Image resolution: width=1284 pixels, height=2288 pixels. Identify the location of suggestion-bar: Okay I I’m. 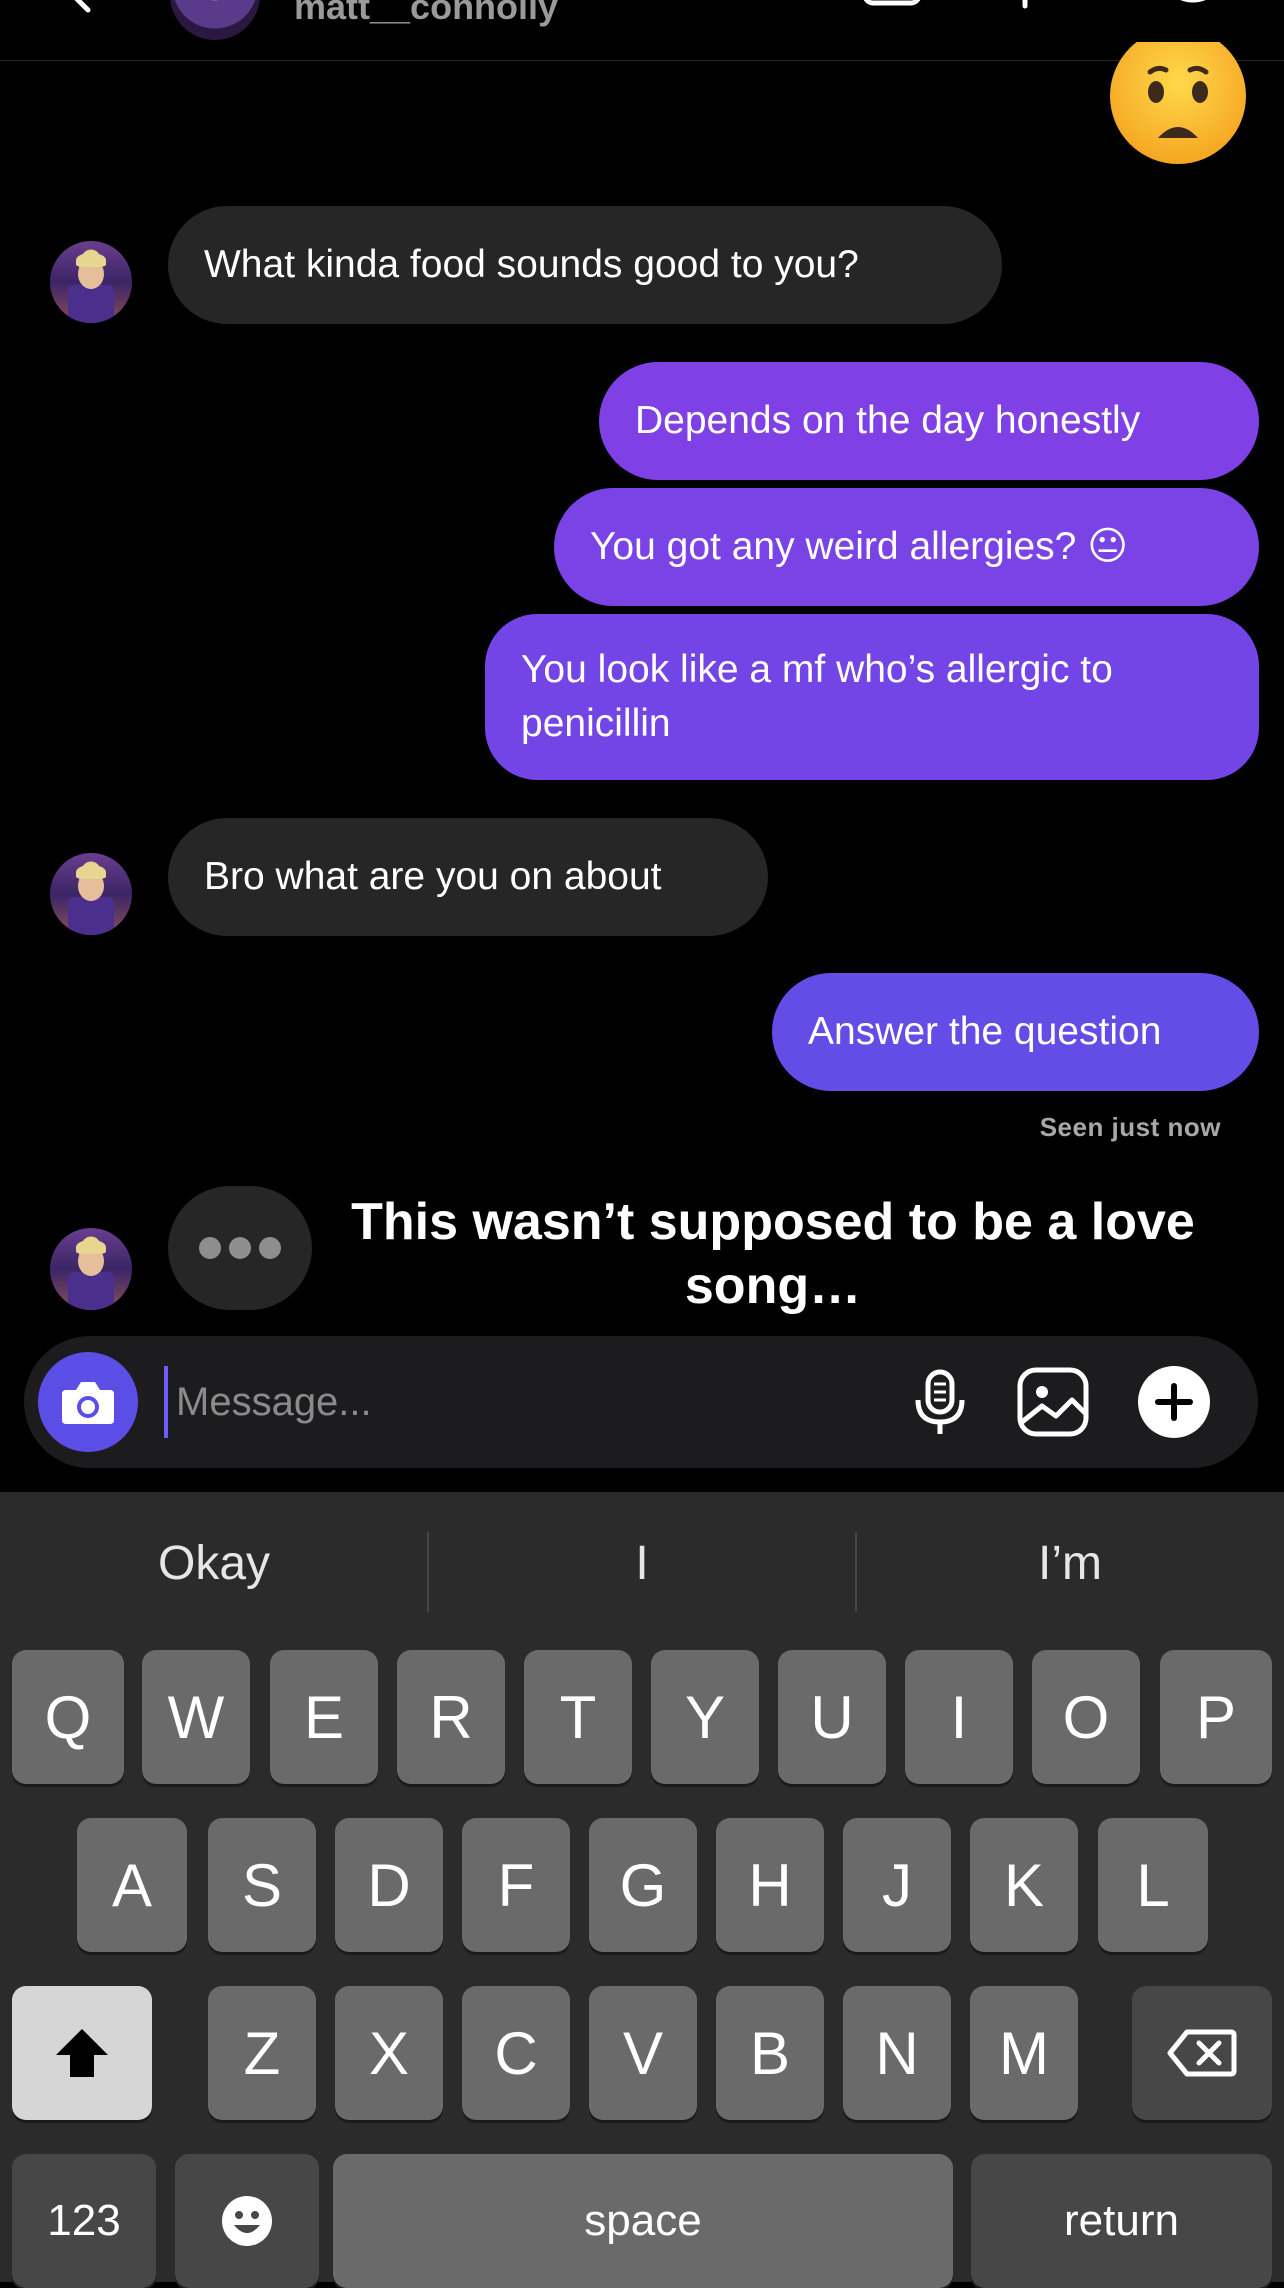
(642, 1572).